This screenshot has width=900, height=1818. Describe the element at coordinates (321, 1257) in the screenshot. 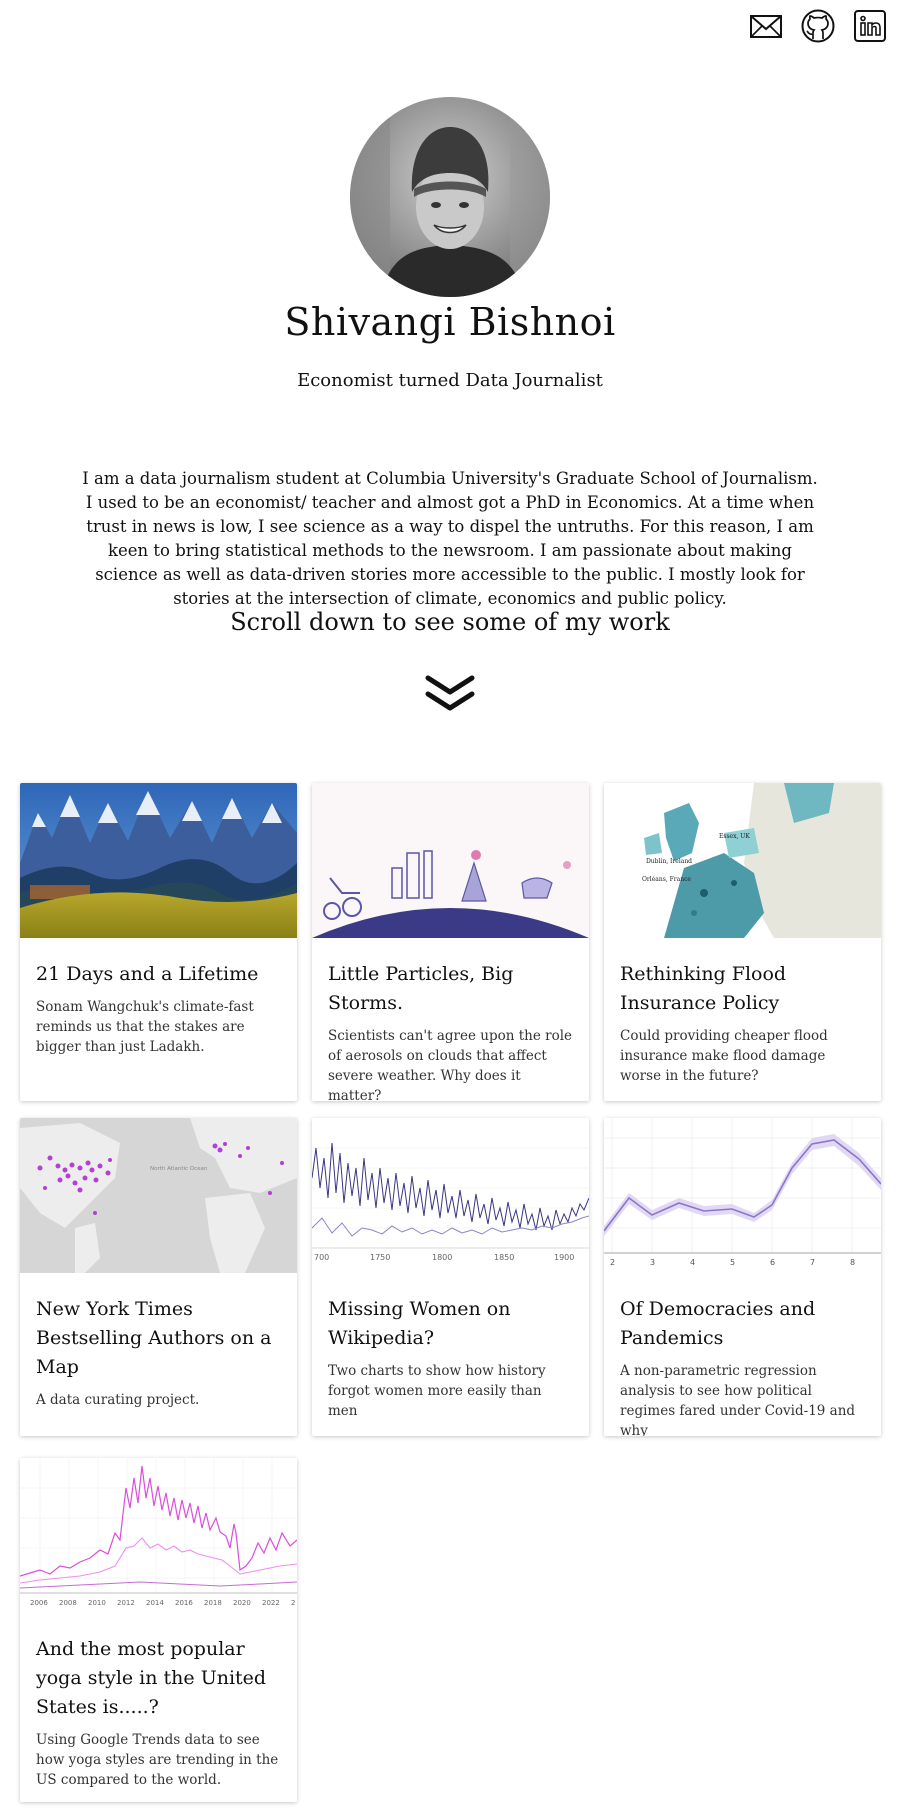

I see `axis-tick: 700` at that location.